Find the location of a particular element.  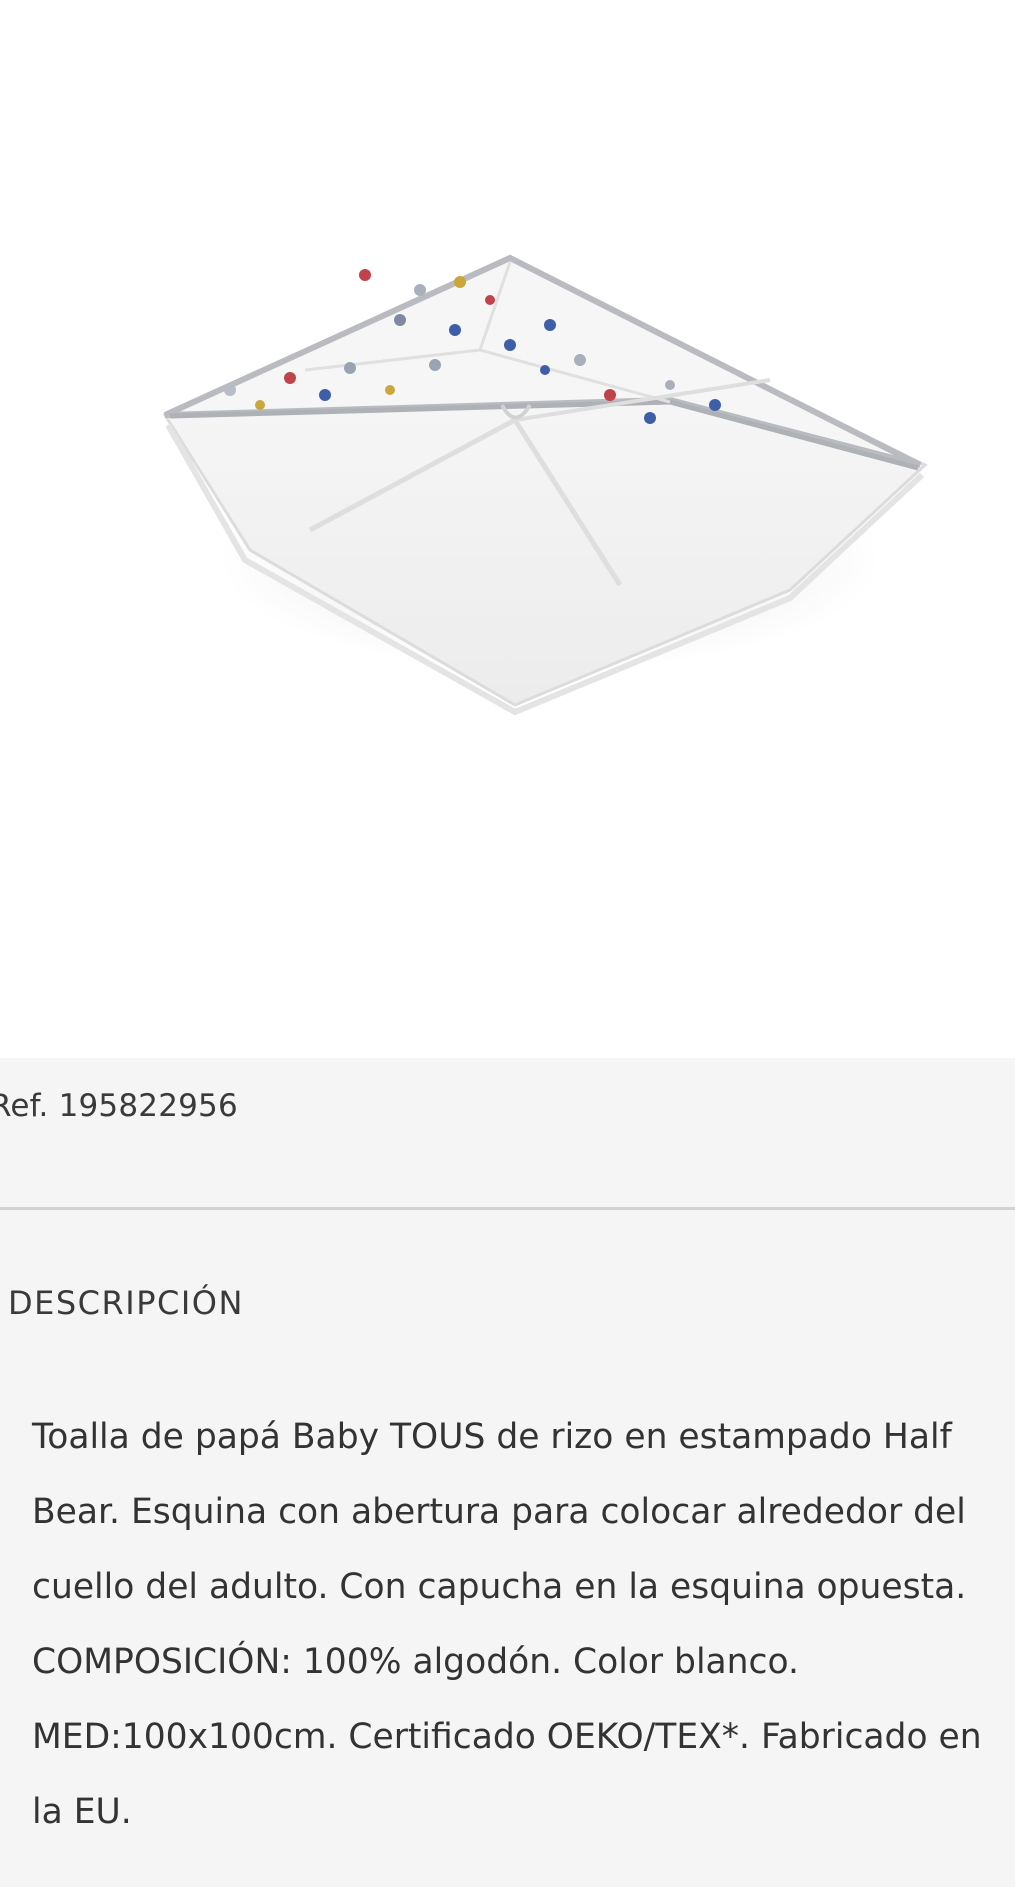

description-heading: DESCRIPCIÓN is located at coordinates (126, 1303).